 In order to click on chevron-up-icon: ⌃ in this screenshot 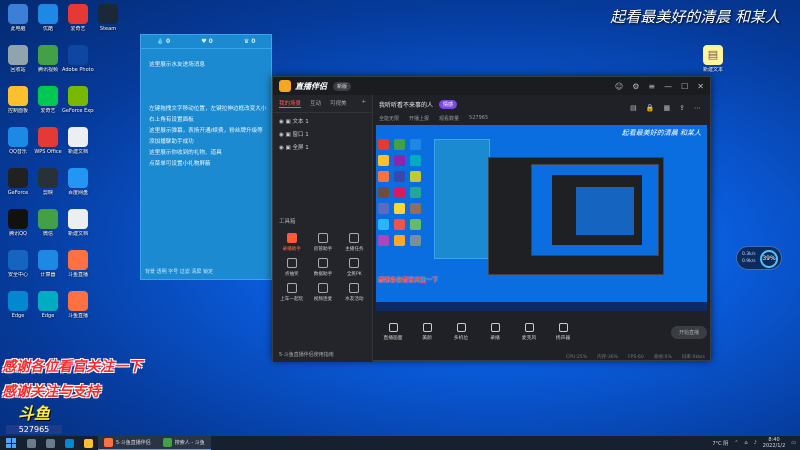, I will do `click(736, 443)`.